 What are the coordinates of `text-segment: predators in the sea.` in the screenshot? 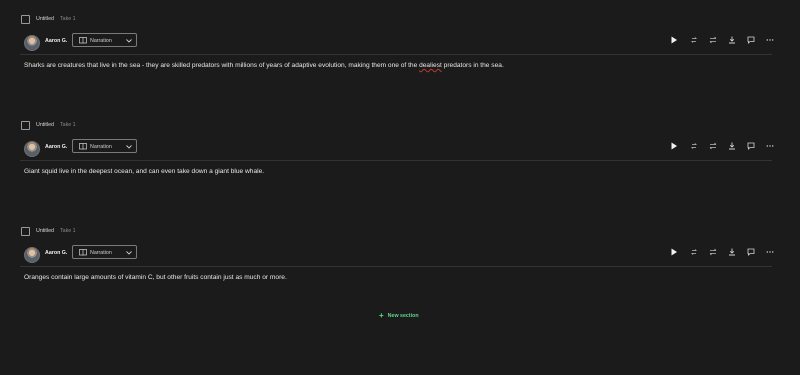 It's located at (472, 65).